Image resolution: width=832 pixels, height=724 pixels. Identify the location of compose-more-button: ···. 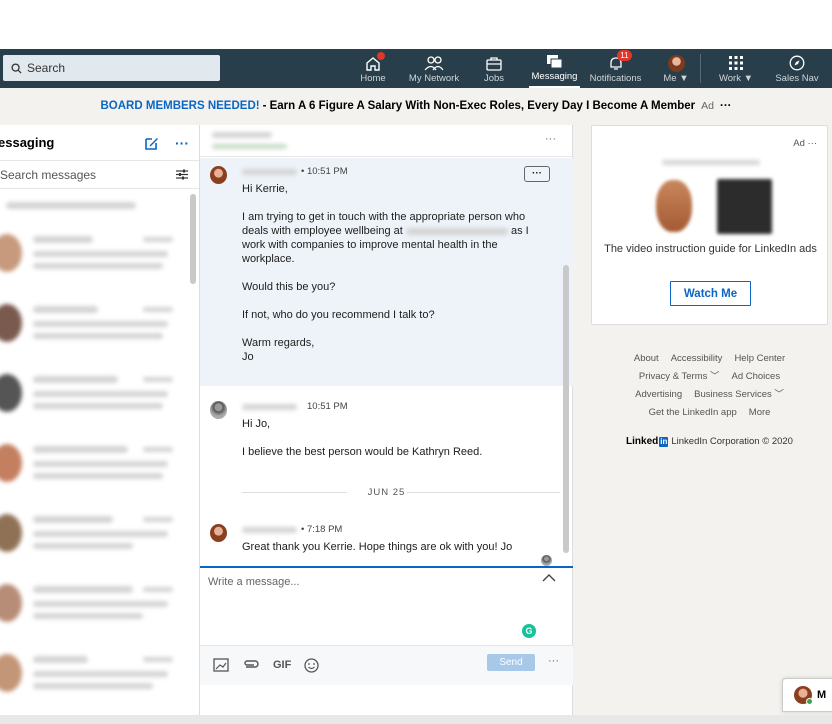
(553, 661).